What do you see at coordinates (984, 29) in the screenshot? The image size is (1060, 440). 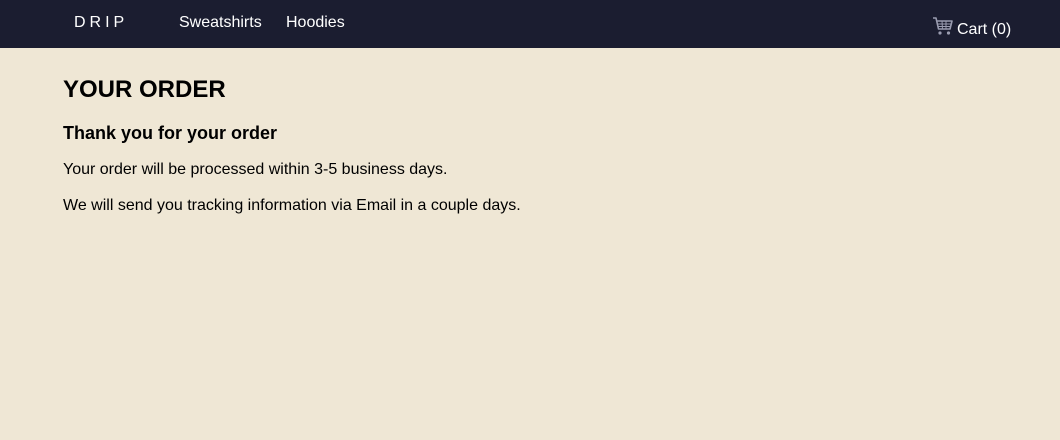 I see `cart-label: Cart (0)` at bounding box center [984, 29].